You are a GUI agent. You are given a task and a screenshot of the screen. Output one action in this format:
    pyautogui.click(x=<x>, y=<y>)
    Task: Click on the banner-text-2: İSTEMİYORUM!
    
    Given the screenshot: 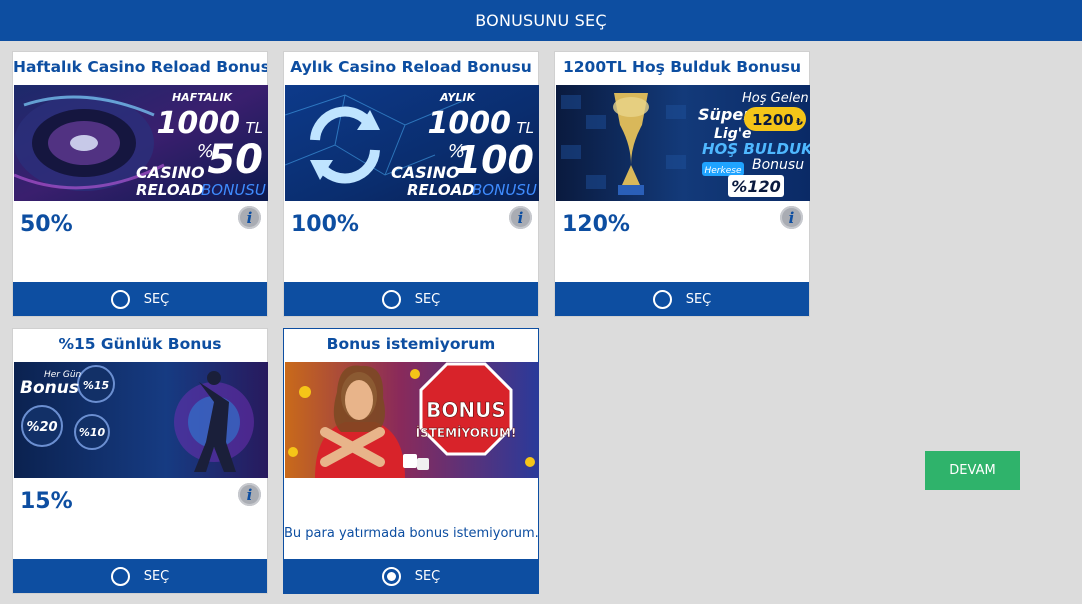 What is the action you would take?
    pyautogui.click(x=466, y=432)
    